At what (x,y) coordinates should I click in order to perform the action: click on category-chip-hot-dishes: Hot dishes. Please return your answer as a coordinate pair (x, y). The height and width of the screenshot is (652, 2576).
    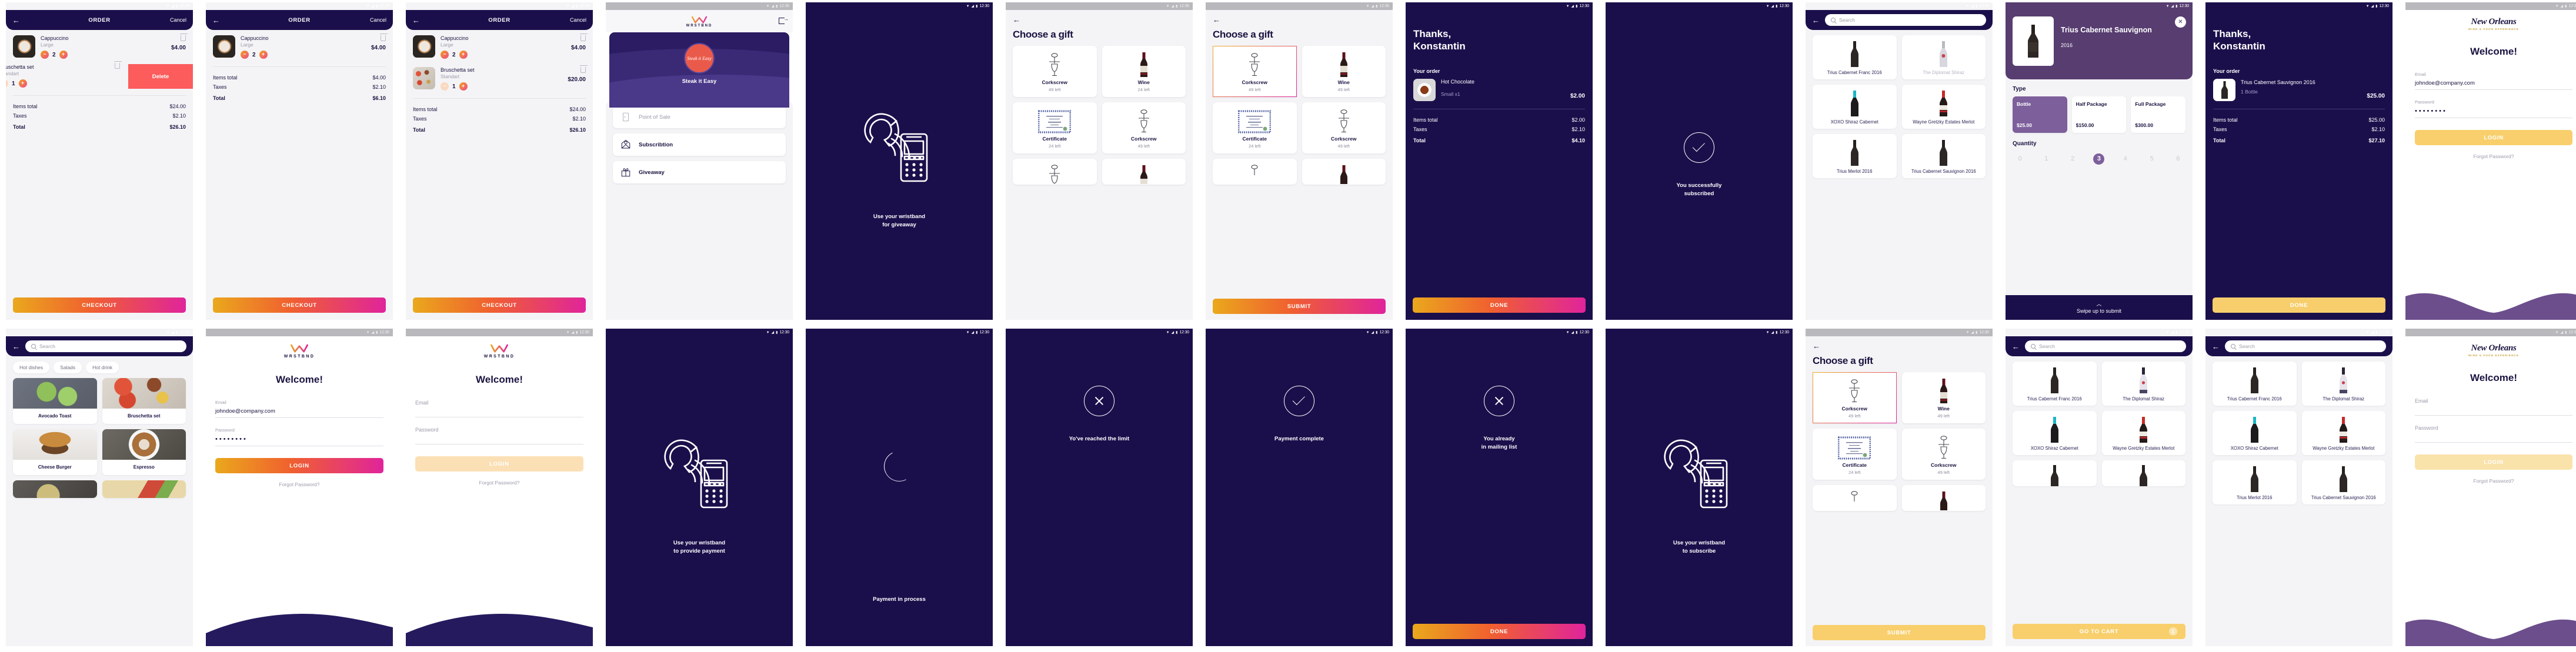
    Looking at the image, I should click on (31, 368).